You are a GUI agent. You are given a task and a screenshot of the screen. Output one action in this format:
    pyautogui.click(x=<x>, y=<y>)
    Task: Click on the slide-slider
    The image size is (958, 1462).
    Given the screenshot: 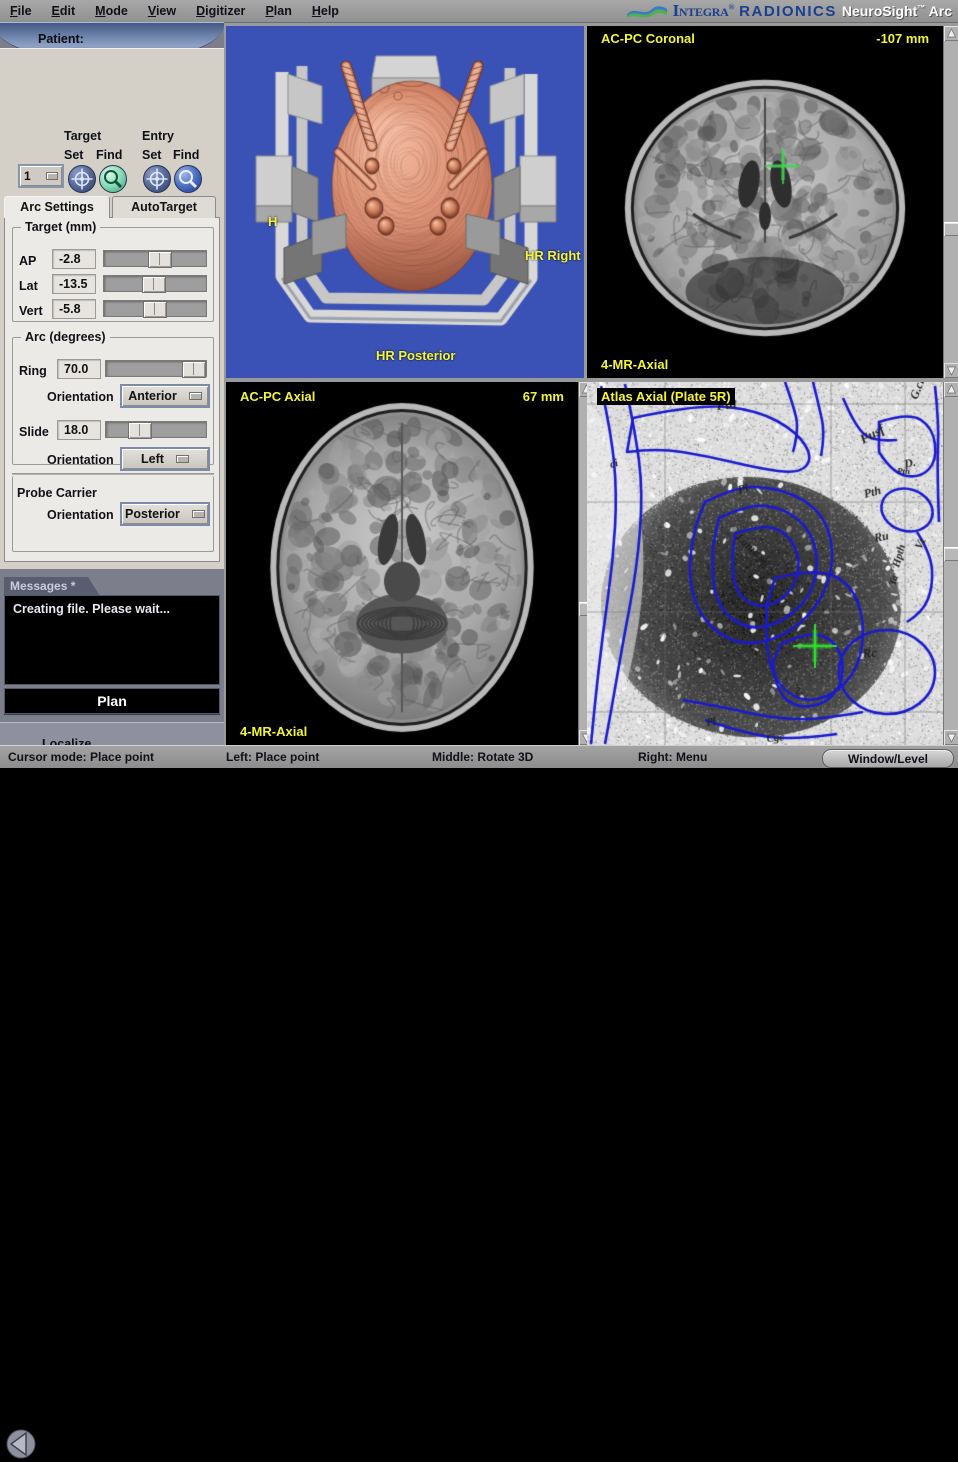 What is the action you would take?
    pyautogui.click(x=156, y=430)
    